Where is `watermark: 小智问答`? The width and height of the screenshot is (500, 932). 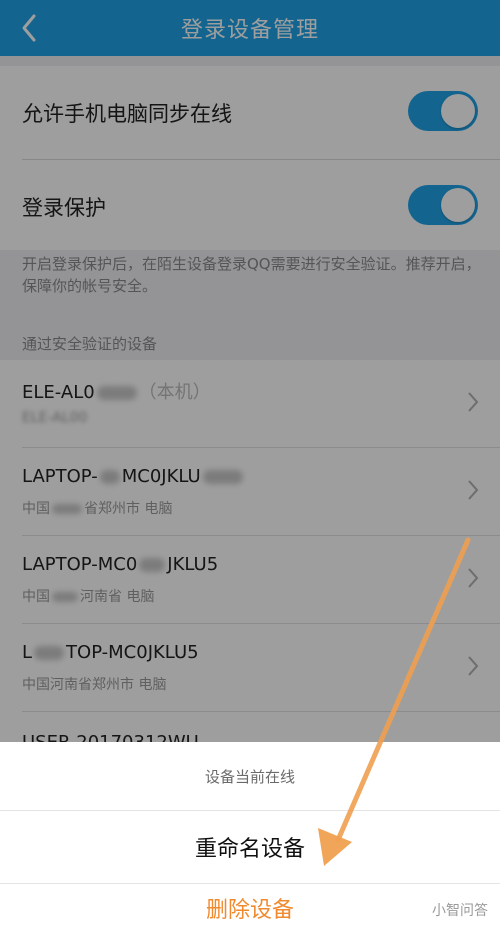
watermark: 小智问答 is located at coordinates (460, 911).